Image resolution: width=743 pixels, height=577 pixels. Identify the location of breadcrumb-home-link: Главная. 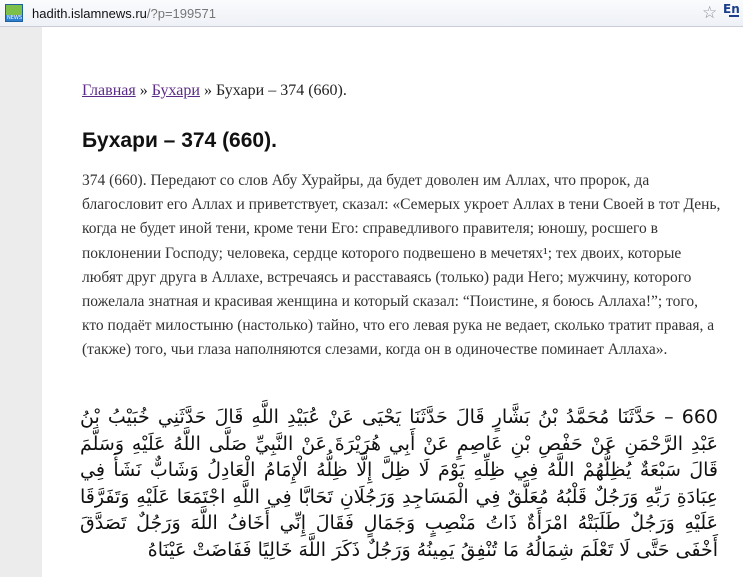
(109, 90).